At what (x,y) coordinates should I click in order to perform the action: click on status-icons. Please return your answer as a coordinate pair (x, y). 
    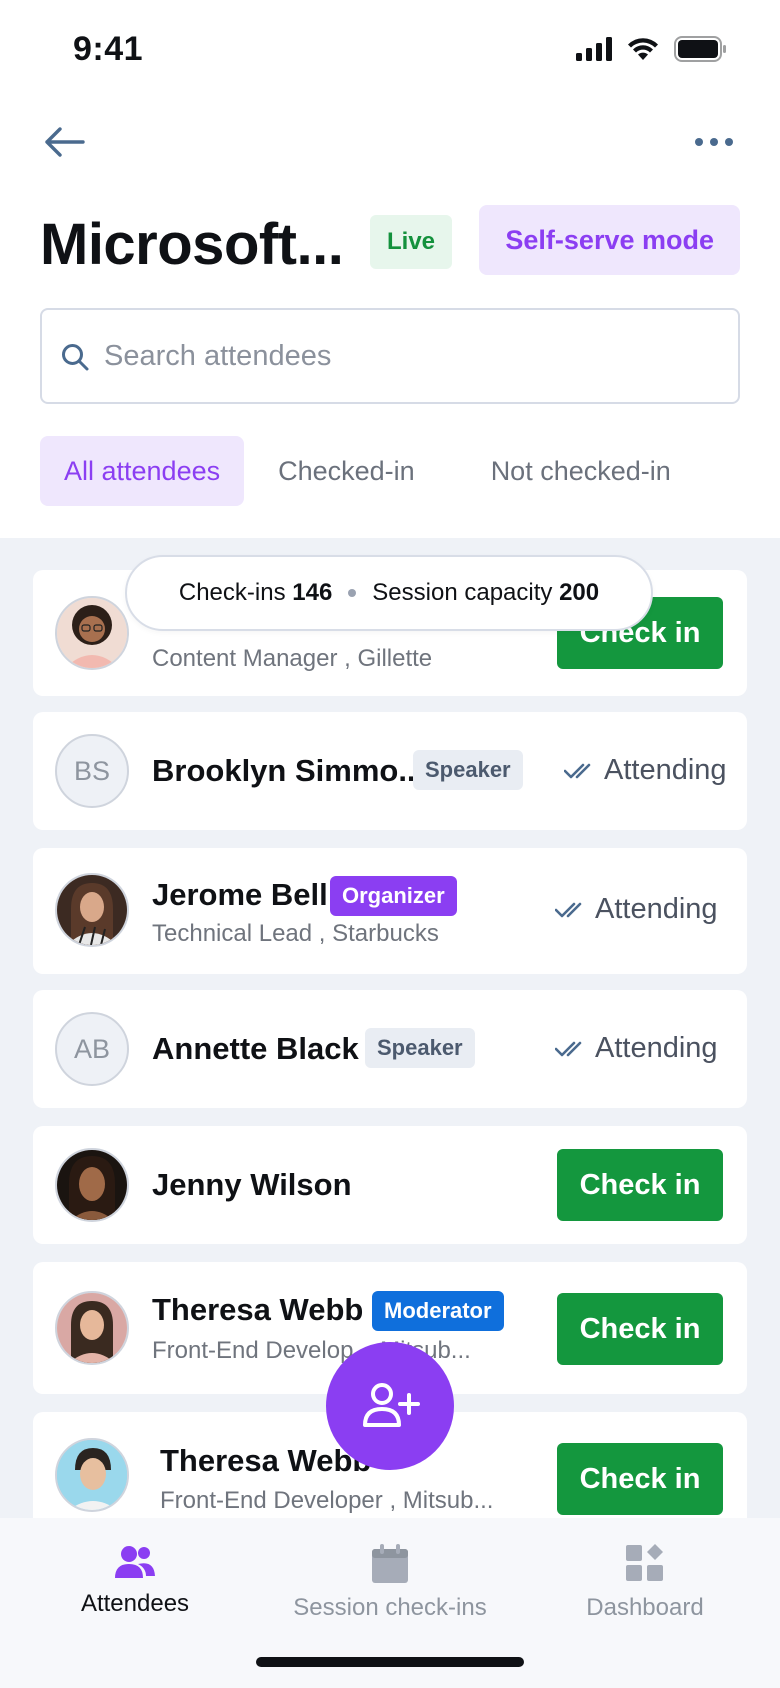
    Looking at the image, I should click on (652, 49).